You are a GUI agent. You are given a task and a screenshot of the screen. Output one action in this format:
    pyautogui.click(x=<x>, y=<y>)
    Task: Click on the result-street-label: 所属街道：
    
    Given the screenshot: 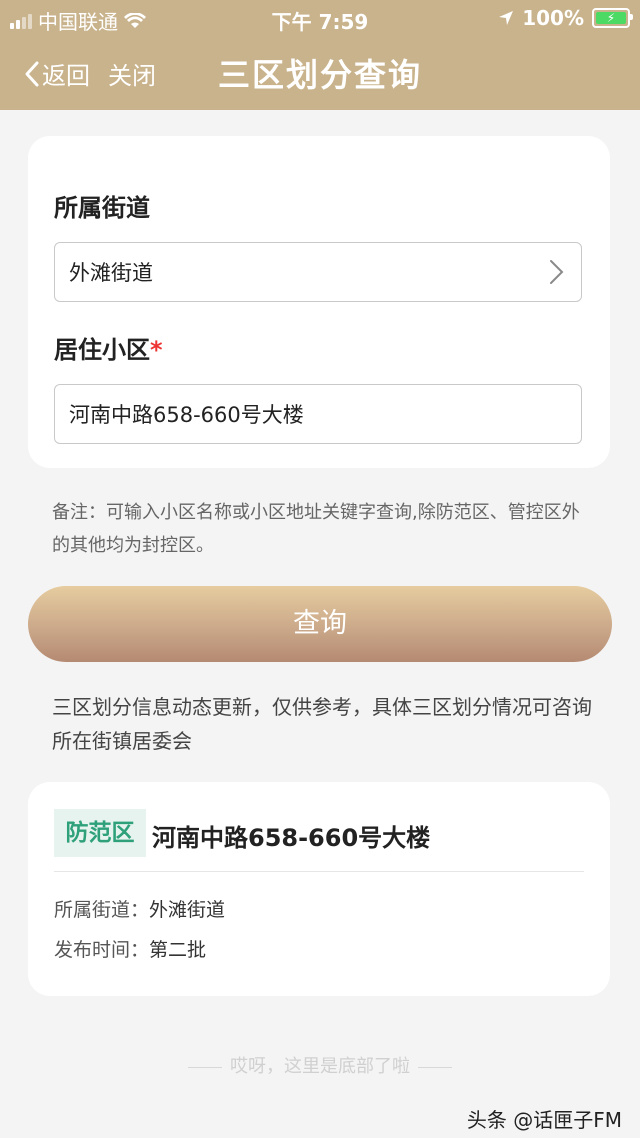 What is the action you would take?
    pyautogui.click(x=102, y=910)
    